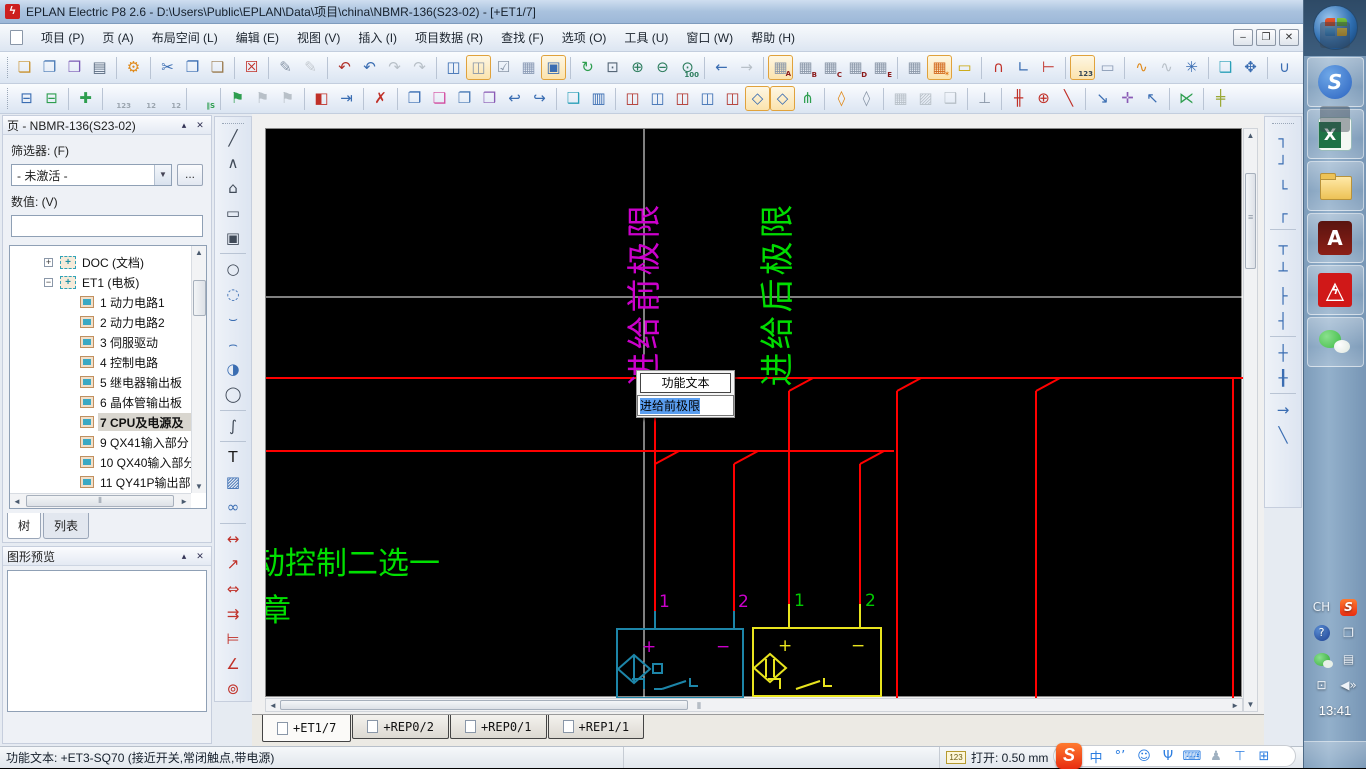  Describe the element at coordinates (394, 67) in the screenshot. I see `redo: ↷` at that location.